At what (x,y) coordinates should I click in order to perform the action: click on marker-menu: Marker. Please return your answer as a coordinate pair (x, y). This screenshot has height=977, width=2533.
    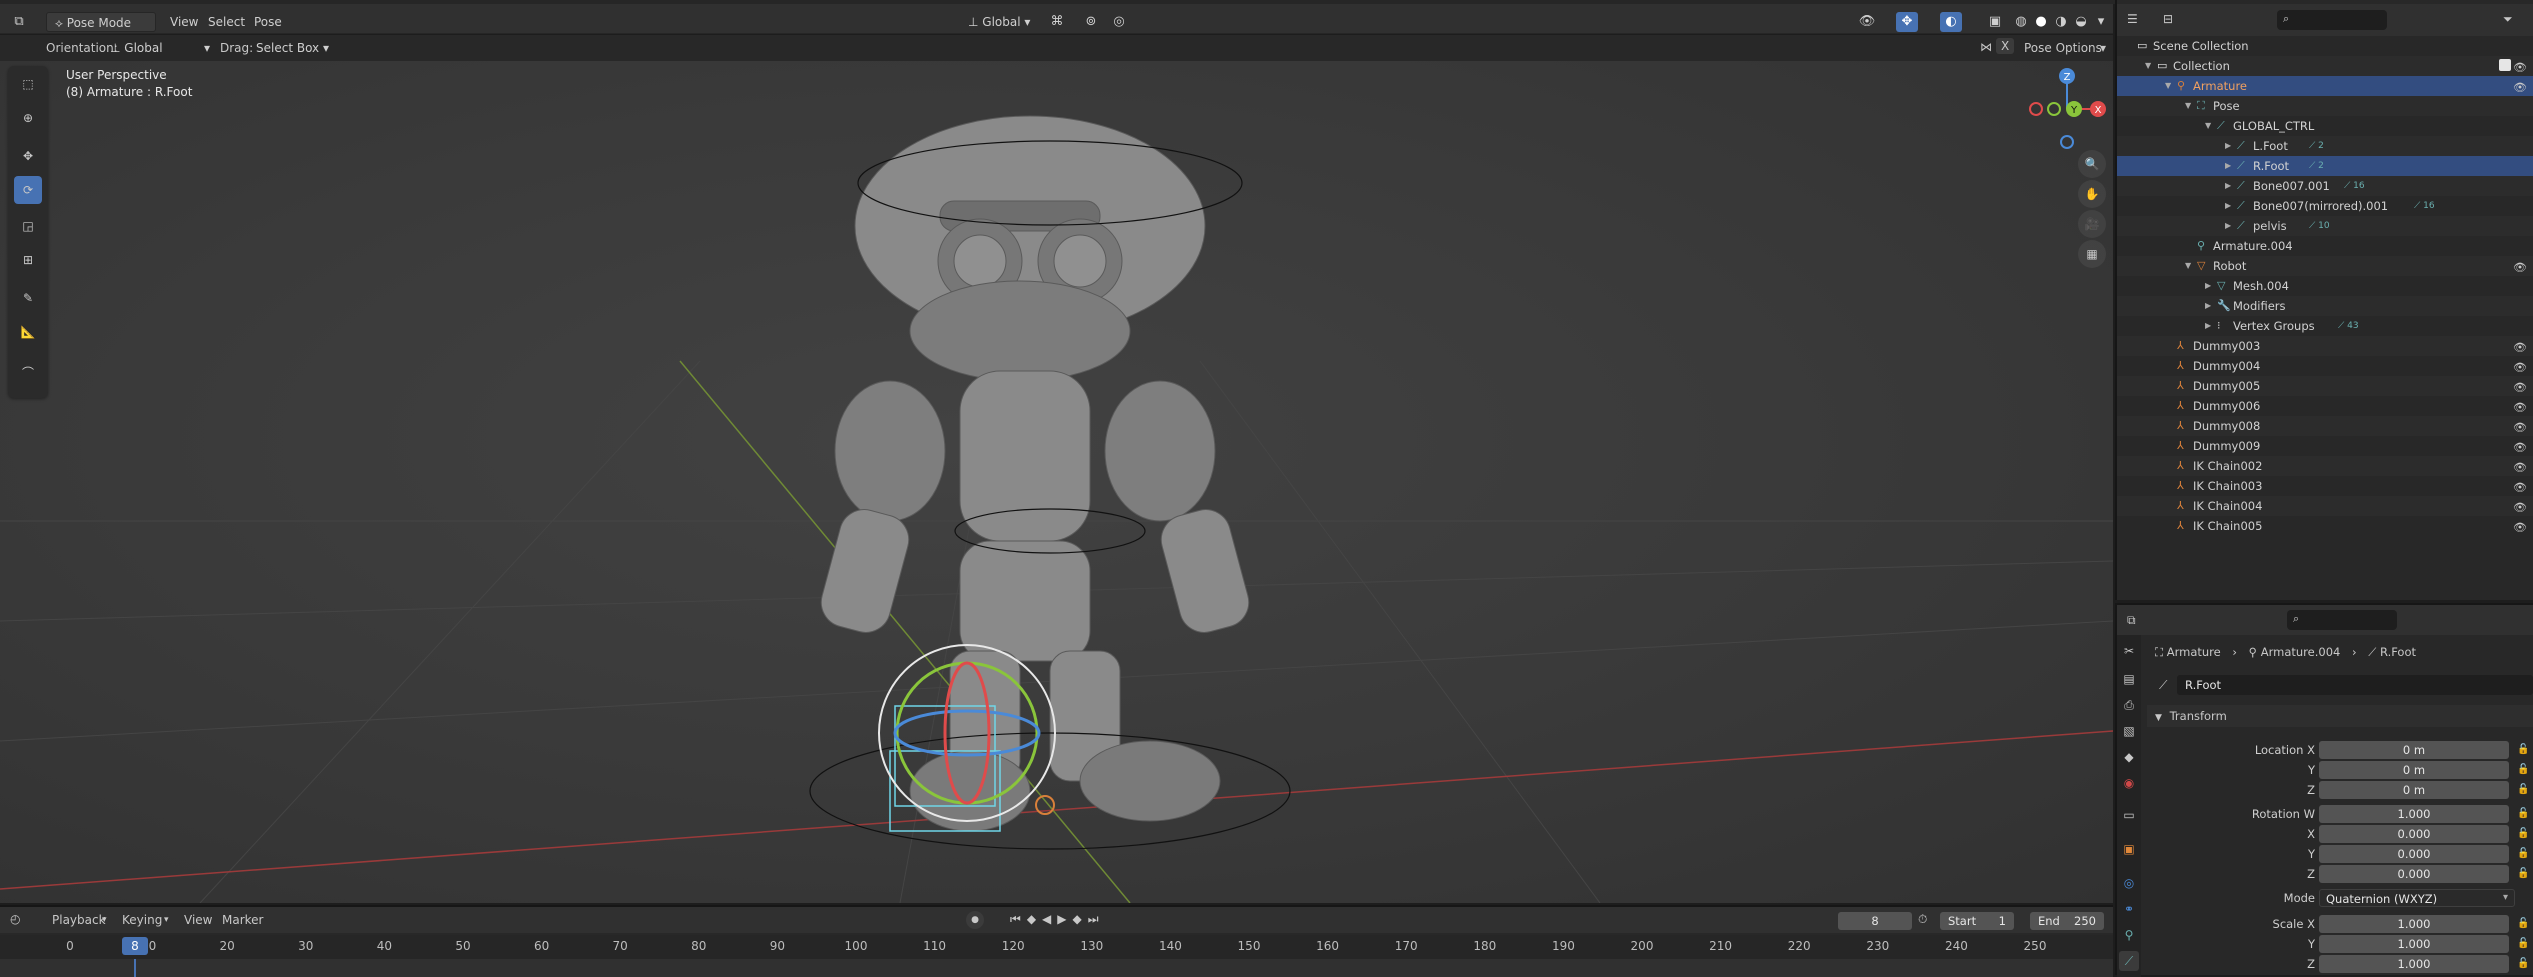
    Looking at the image, I should click on (242, 920).